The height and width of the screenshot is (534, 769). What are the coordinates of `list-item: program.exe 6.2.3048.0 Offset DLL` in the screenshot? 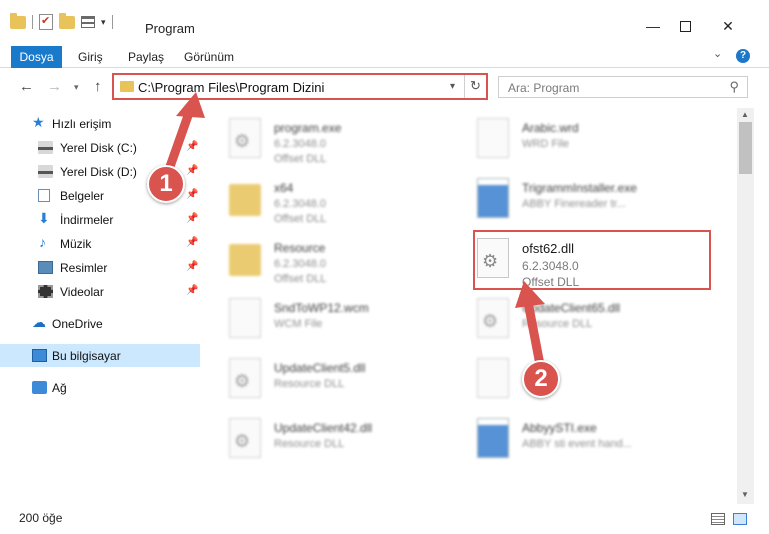 It's located at (346, 142).